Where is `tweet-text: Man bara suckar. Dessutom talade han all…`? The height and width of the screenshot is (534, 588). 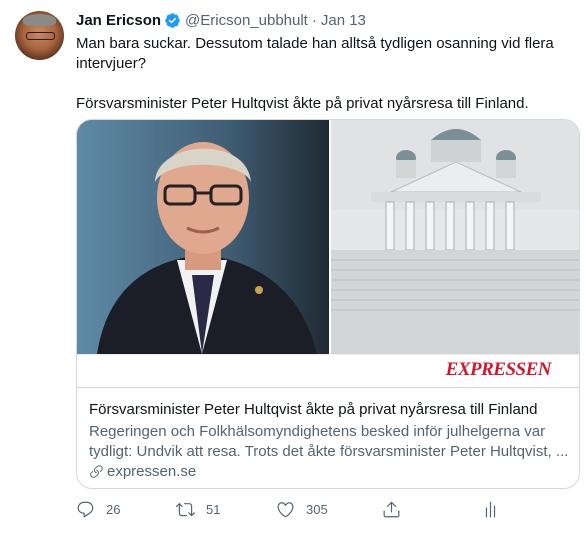 tweet-text: Man bara suckar. Dessutom talade han all… is located at coordinates (321, 74).